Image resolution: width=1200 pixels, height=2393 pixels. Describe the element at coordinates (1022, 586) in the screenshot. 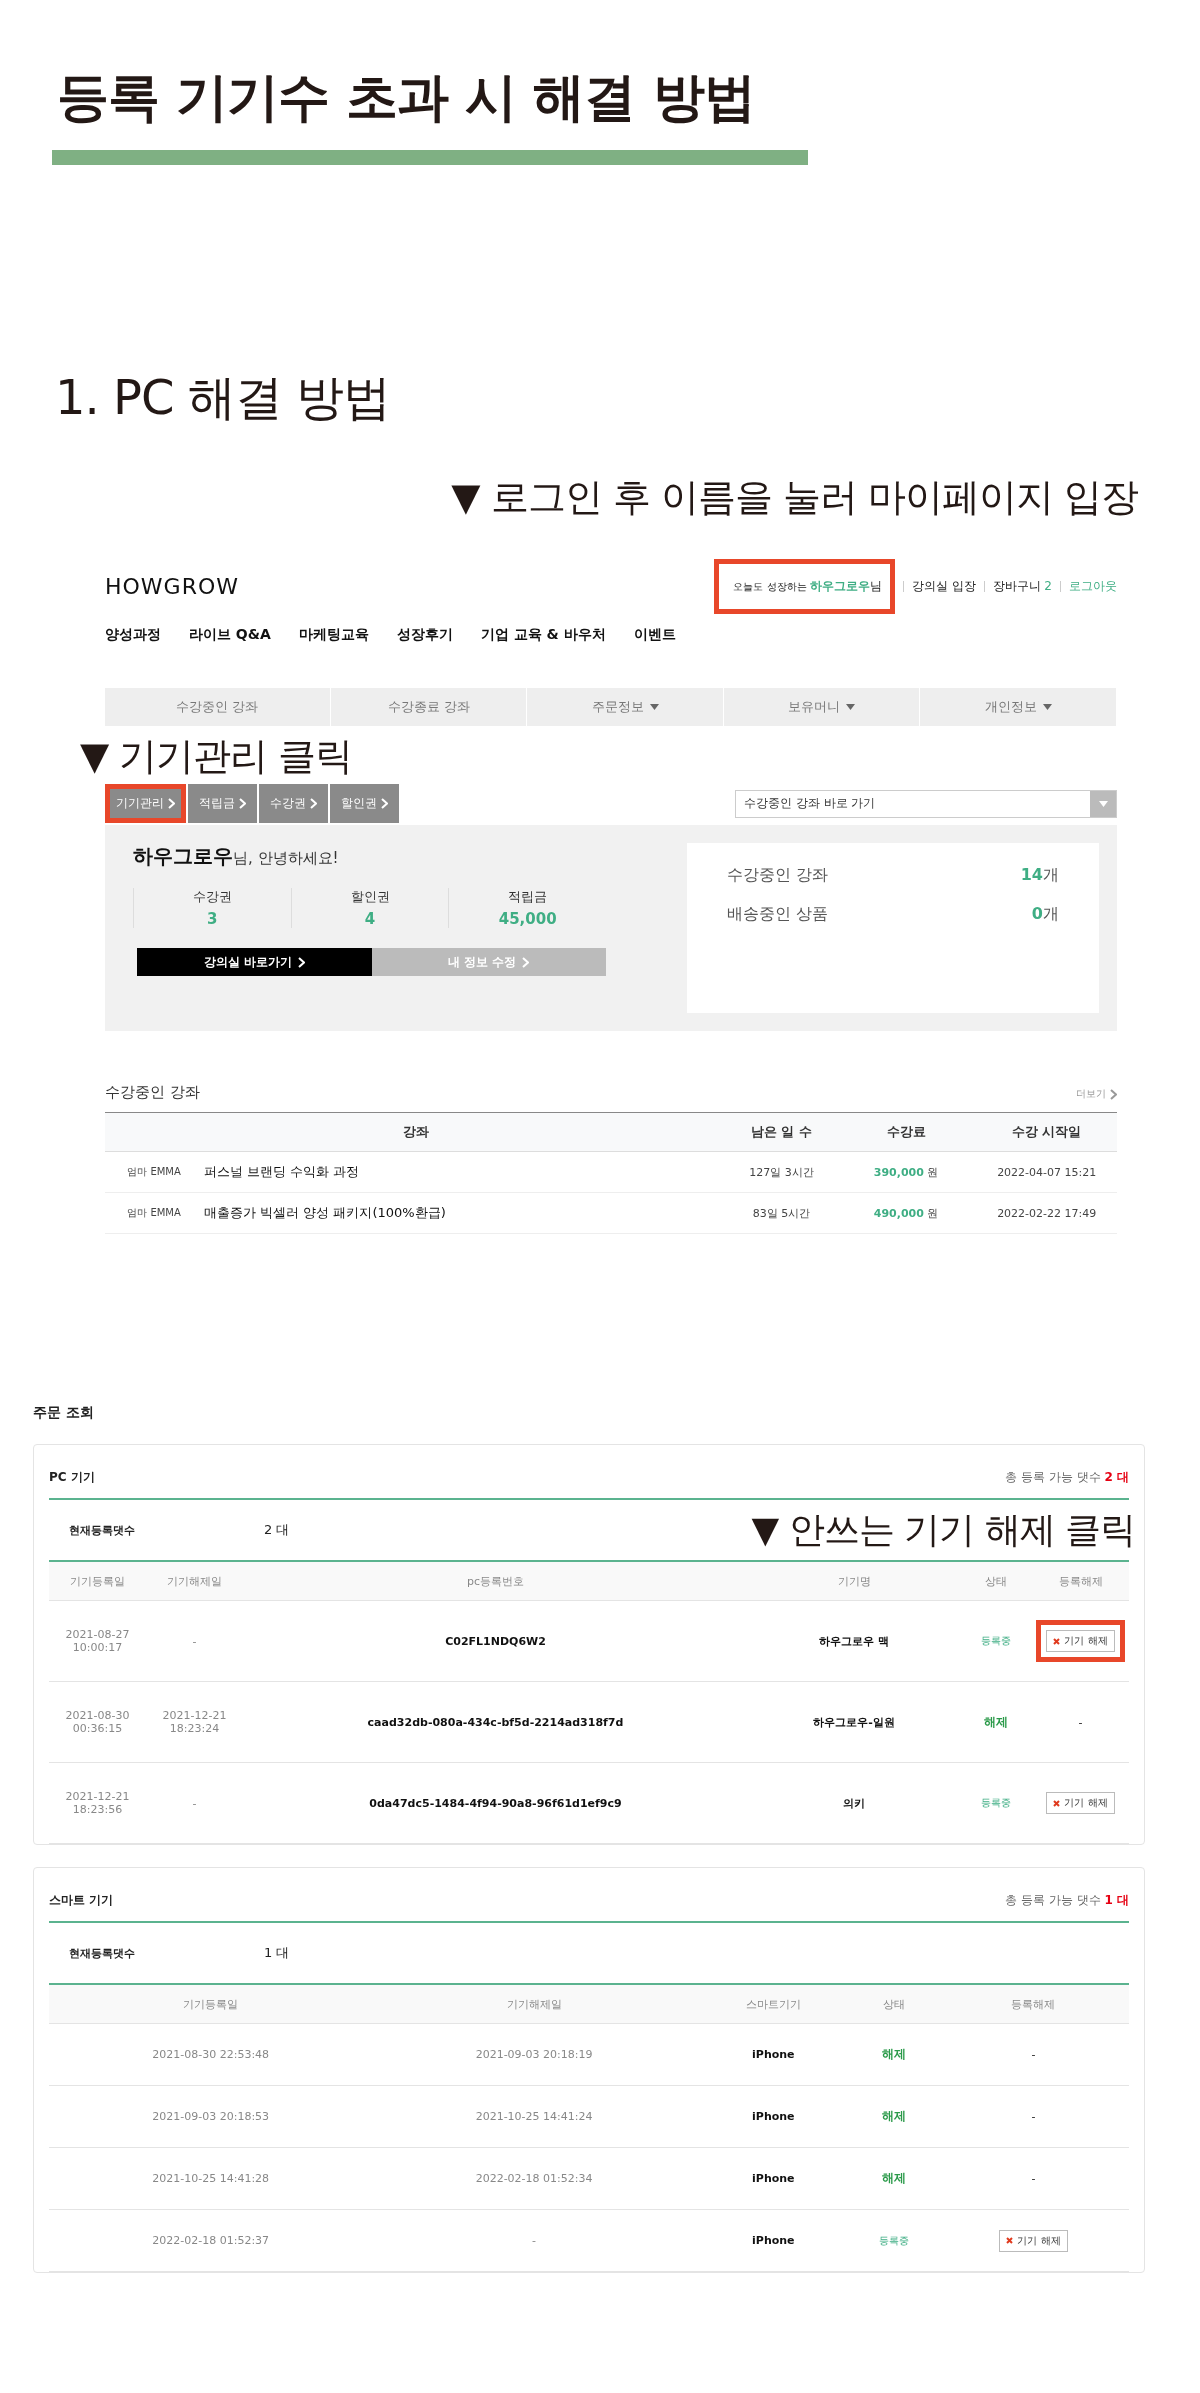

I see `top-link: 장바구니 2` at that location.